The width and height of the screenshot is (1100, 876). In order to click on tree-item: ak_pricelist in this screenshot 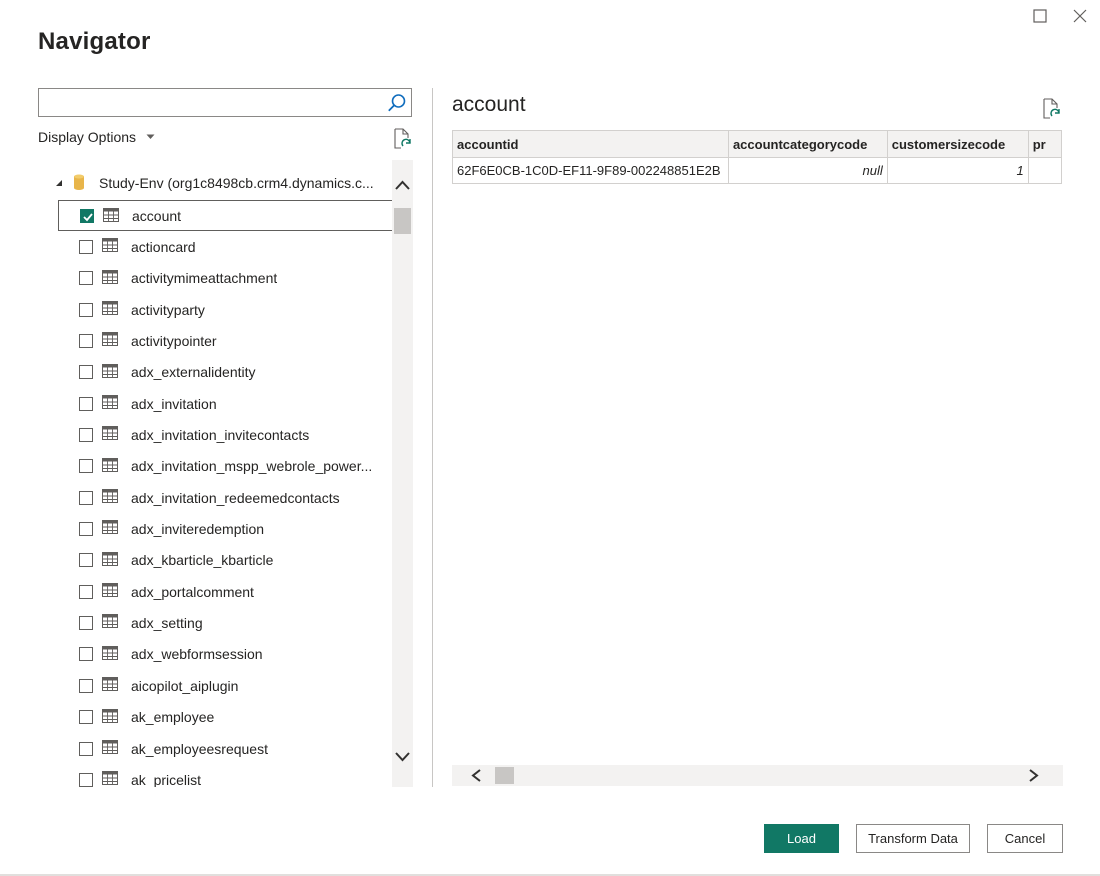, I will do `click(225, 775)`.